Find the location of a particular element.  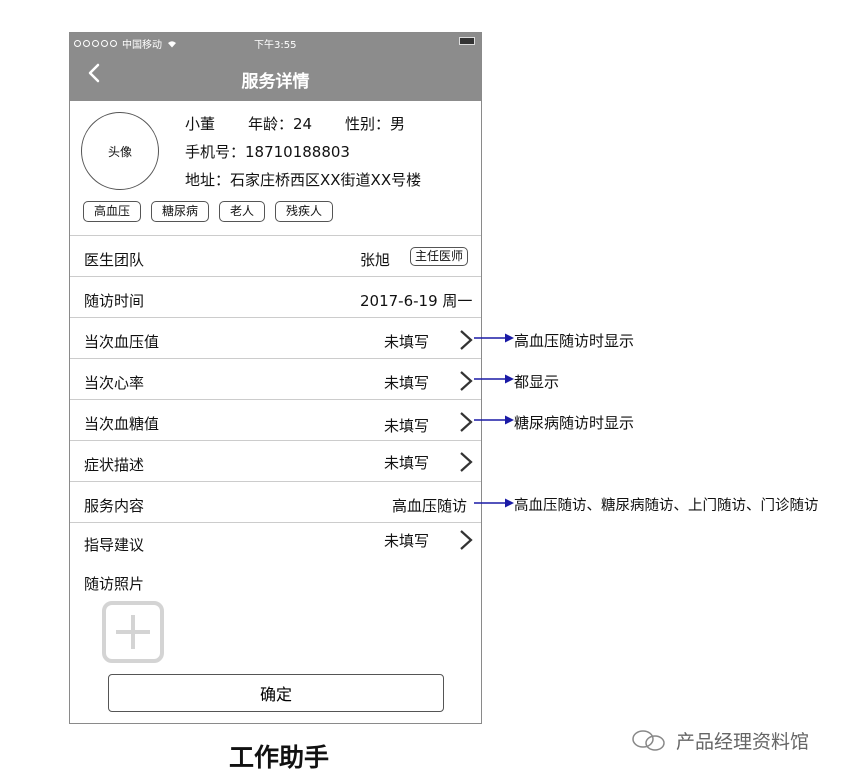

screen-caption: 工作助手 is located at coordinates (279, 757).